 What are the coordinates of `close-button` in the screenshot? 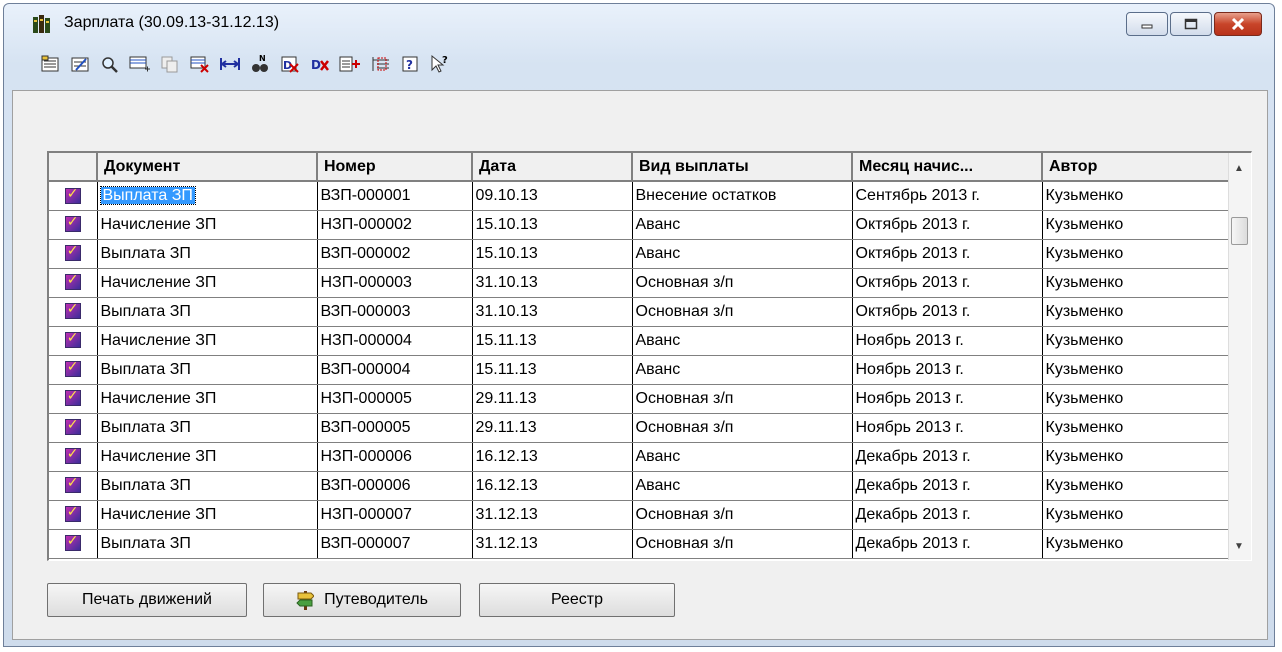 It's located at (1238, 24).